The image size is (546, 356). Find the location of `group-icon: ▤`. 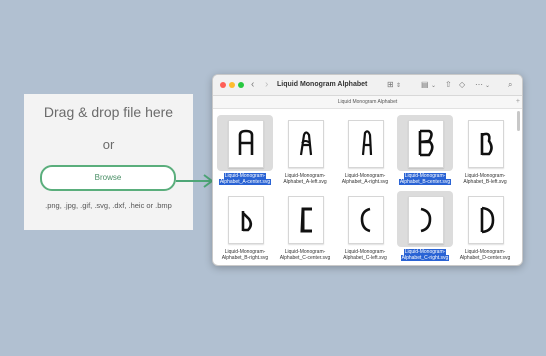

group-icon: ▤ is located at coordinates (425, 84).